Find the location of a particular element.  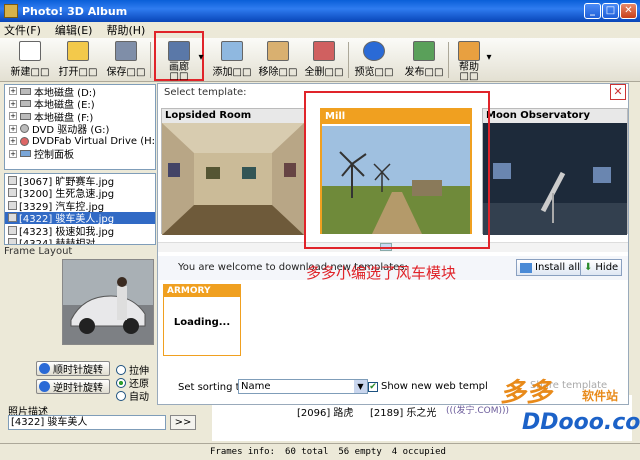

folder-open-icon is located at coordinates (78, 51).